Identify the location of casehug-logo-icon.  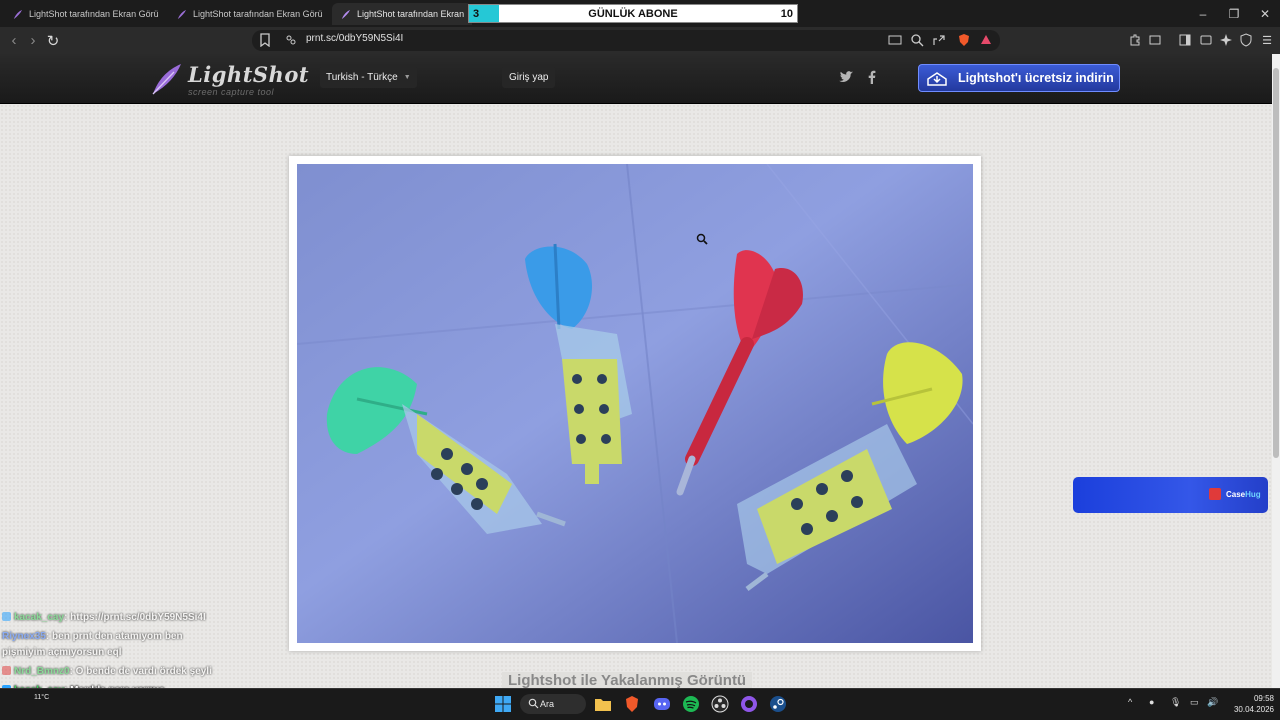
(1215, 494).